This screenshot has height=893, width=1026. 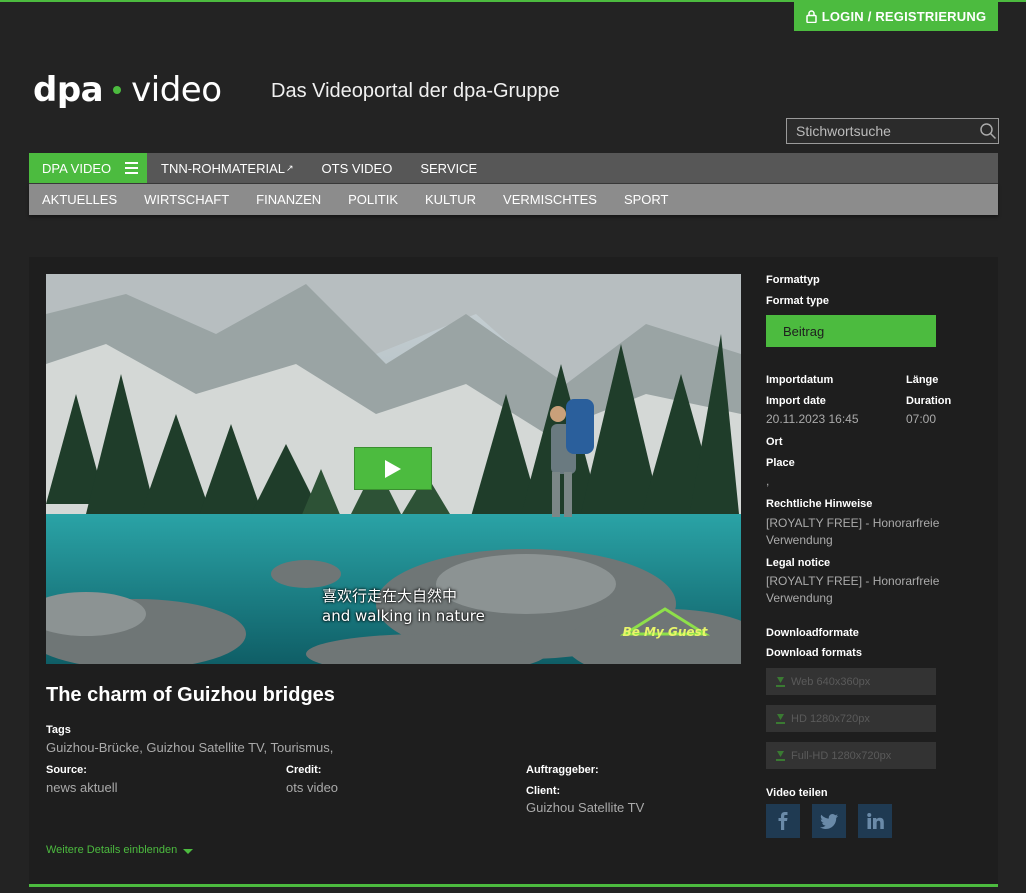 I want to click on nav-ots-video: OTS VIDEO, so click(x=357, y=168).